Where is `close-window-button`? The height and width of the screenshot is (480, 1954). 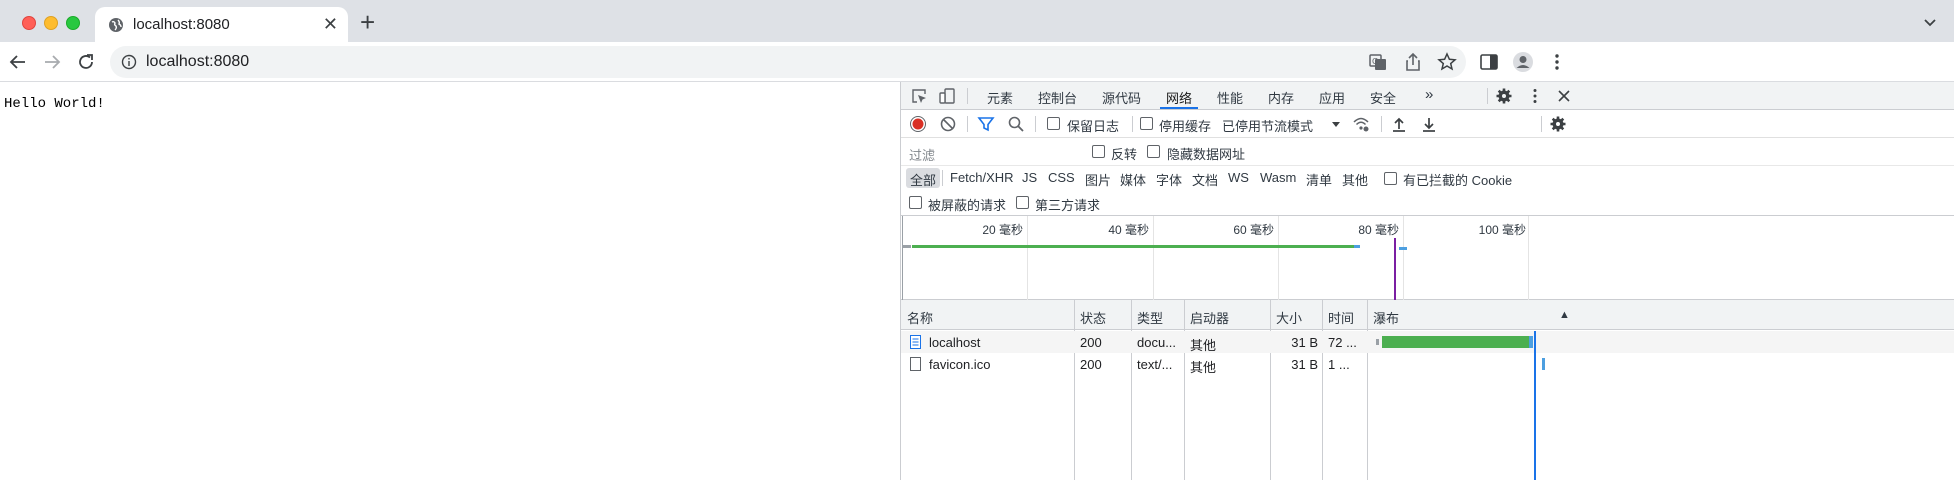
close-window-button is located at coordinates (29, 23).